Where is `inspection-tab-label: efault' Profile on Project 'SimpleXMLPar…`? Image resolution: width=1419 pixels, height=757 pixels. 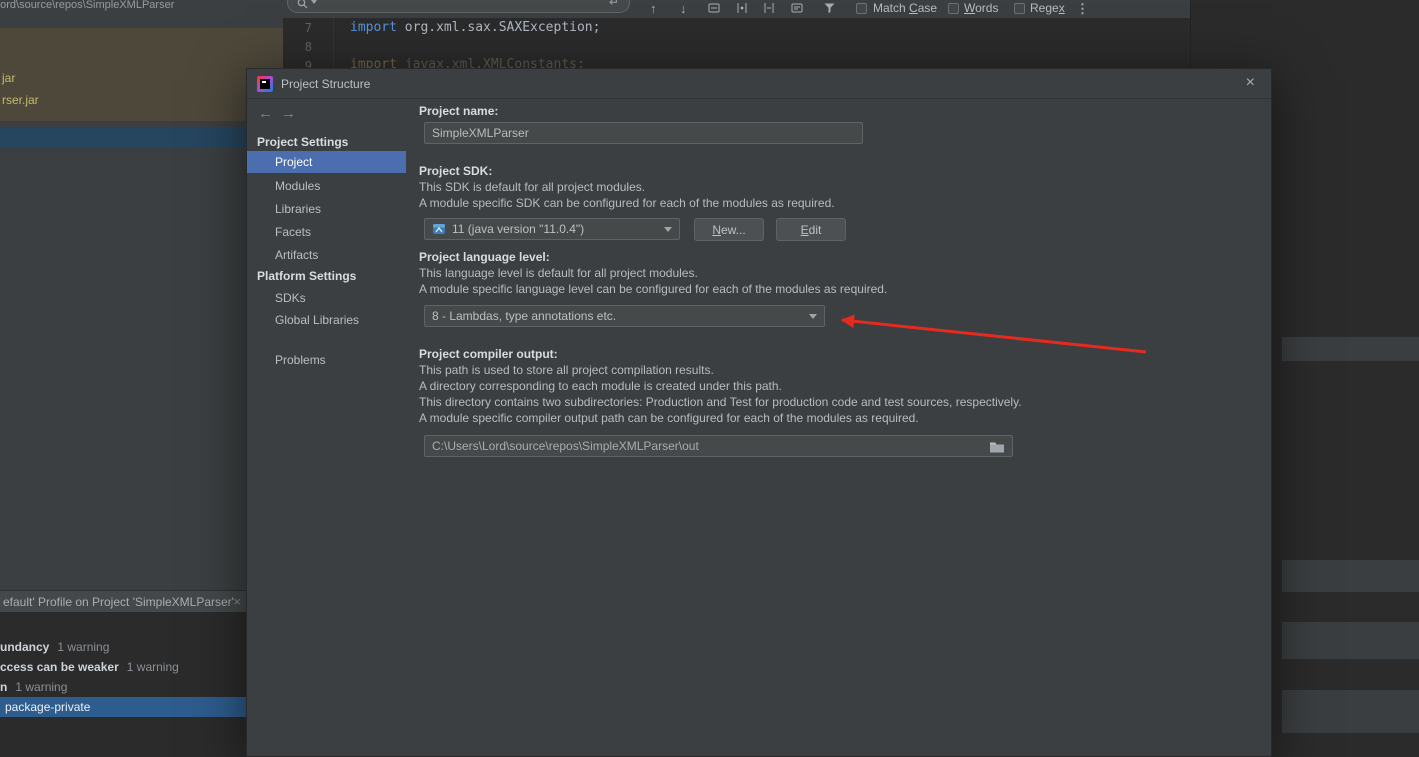
inspection-tab-label: efault' Profile on Project 'SimpleXMLPar… is located at coordinates (118, 602).